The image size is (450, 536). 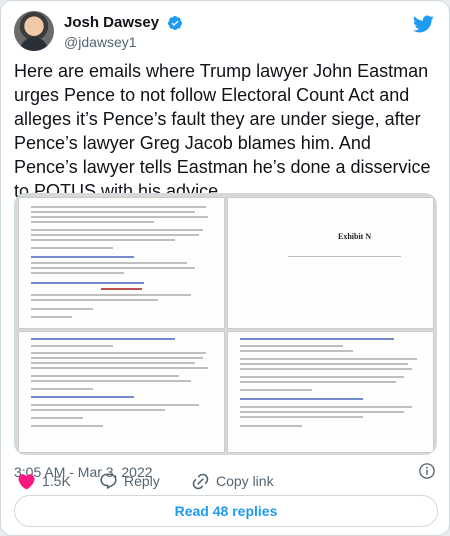 I want to click on exhibit-page: Exhibit N, so click(x=330, y=263).